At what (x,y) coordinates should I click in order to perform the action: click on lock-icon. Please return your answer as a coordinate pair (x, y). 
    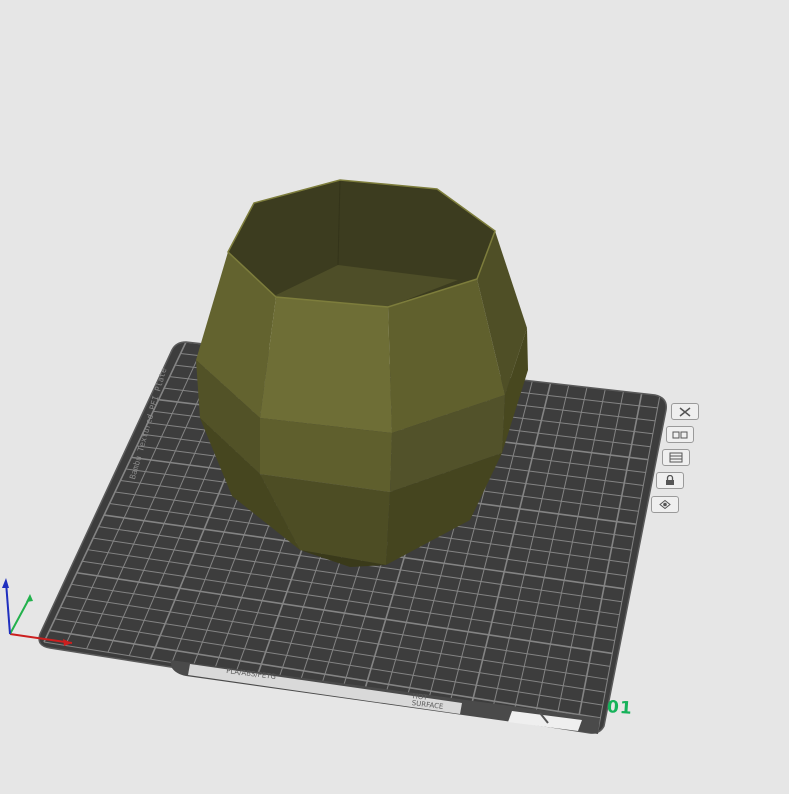
    Looking at the image, I should click on (670, 480).